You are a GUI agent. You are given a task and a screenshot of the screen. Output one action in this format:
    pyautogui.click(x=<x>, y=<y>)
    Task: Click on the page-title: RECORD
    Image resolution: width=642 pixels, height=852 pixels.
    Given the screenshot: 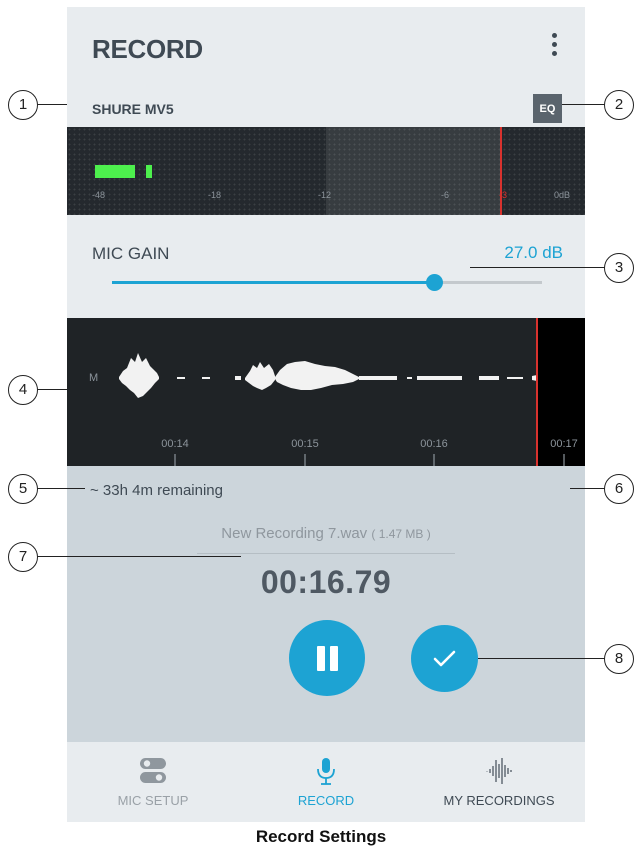 What is the action you would take?
    pyautogui.click(x=147, y=49)
    